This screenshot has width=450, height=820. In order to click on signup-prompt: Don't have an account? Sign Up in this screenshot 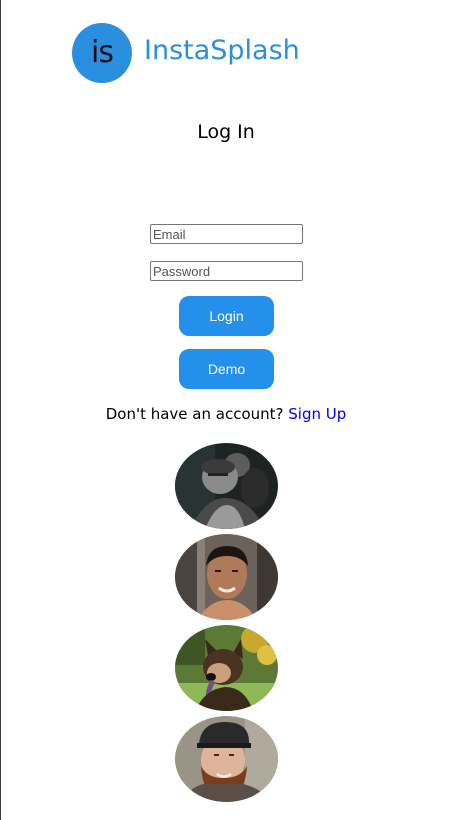, I will do `click(225, 414)`.